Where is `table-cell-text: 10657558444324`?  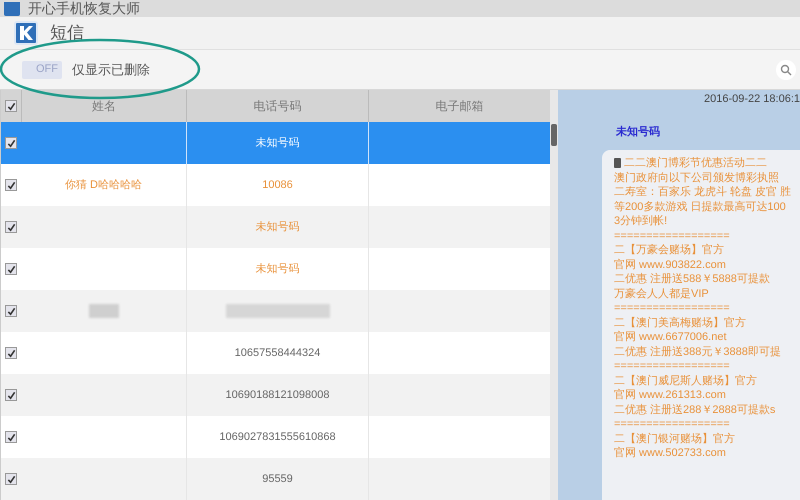
table-cell-text: 10657558444324 is located at coordinates (277, 353).